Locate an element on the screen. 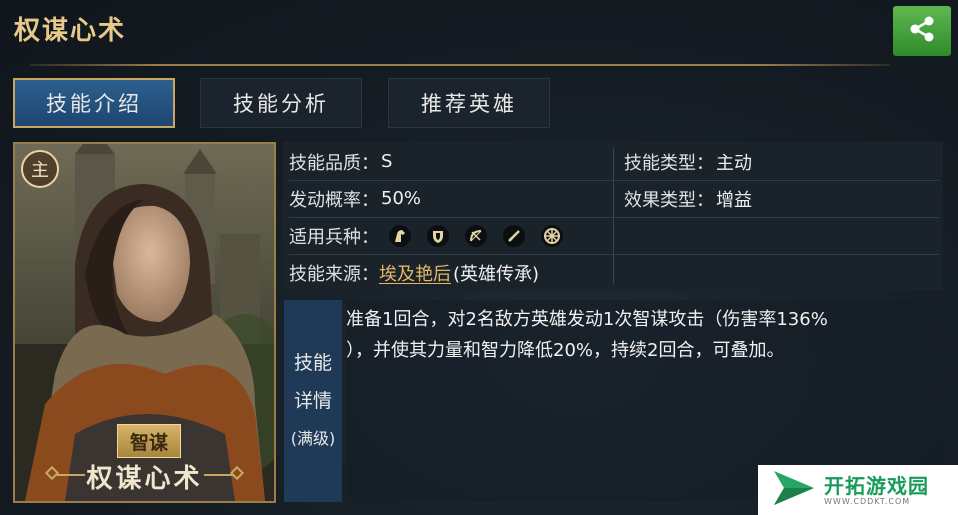 This screenshot has width=958, height=515. info-row-troops: 适用兵种： is located at coordinates (613, 235).